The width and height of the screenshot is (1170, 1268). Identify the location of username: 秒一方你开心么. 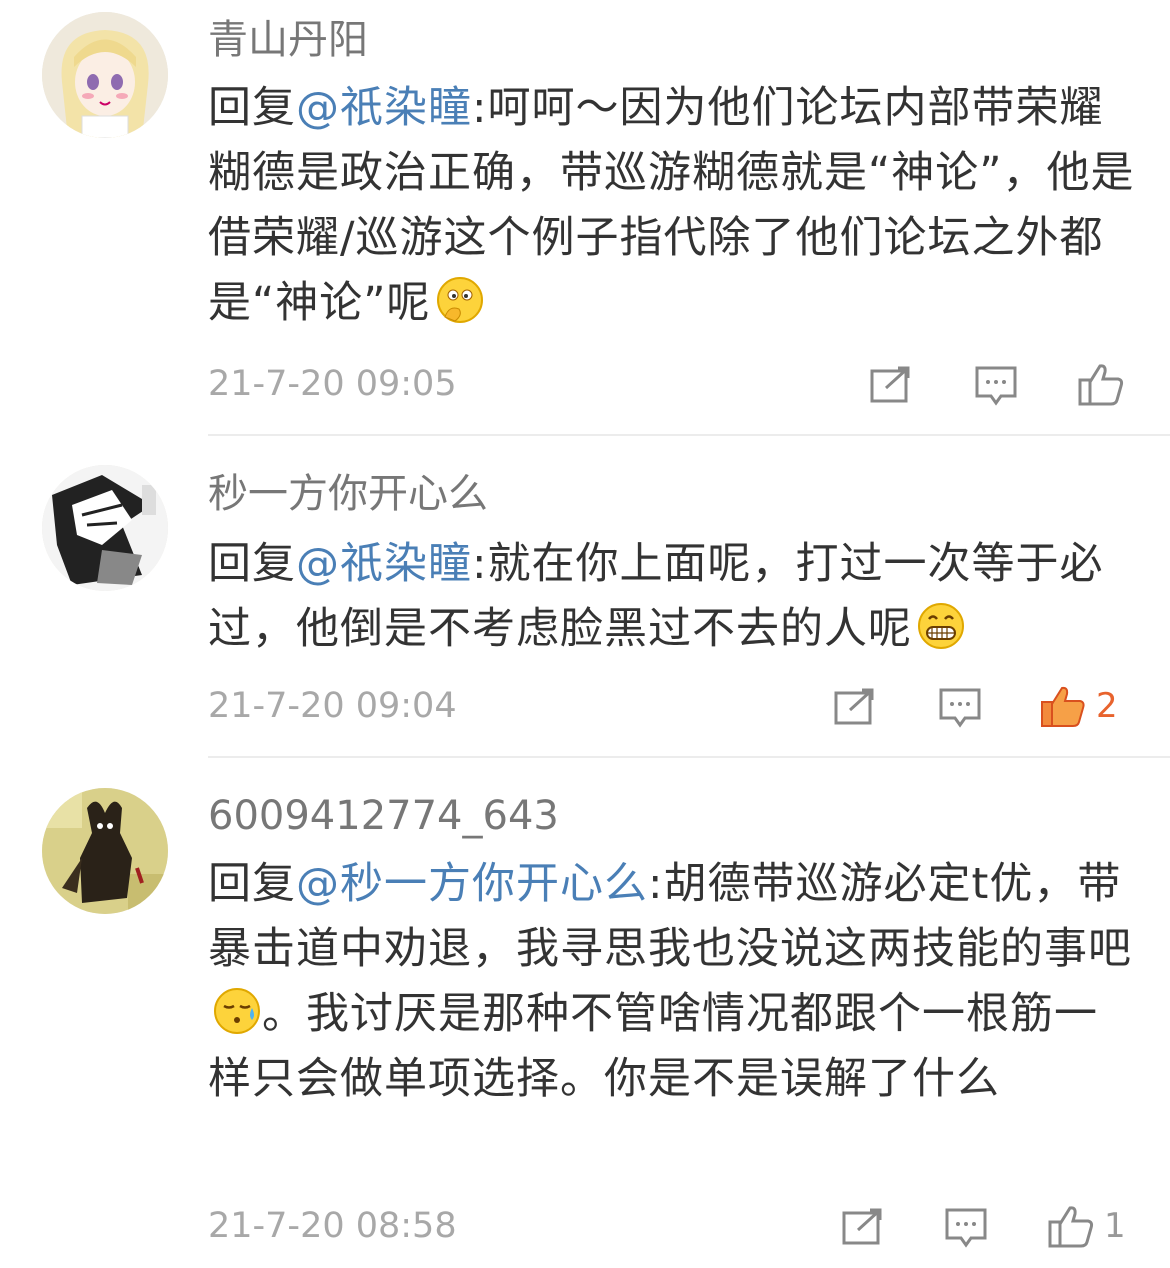
(348, 494).